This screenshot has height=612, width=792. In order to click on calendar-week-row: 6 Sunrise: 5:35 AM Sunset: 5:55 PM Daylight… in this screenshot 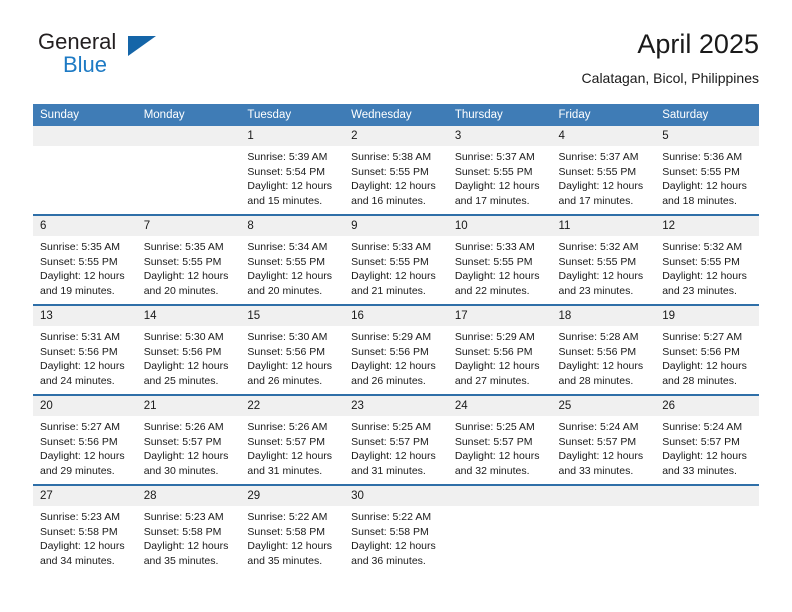, I will do `click(396, 259)`.